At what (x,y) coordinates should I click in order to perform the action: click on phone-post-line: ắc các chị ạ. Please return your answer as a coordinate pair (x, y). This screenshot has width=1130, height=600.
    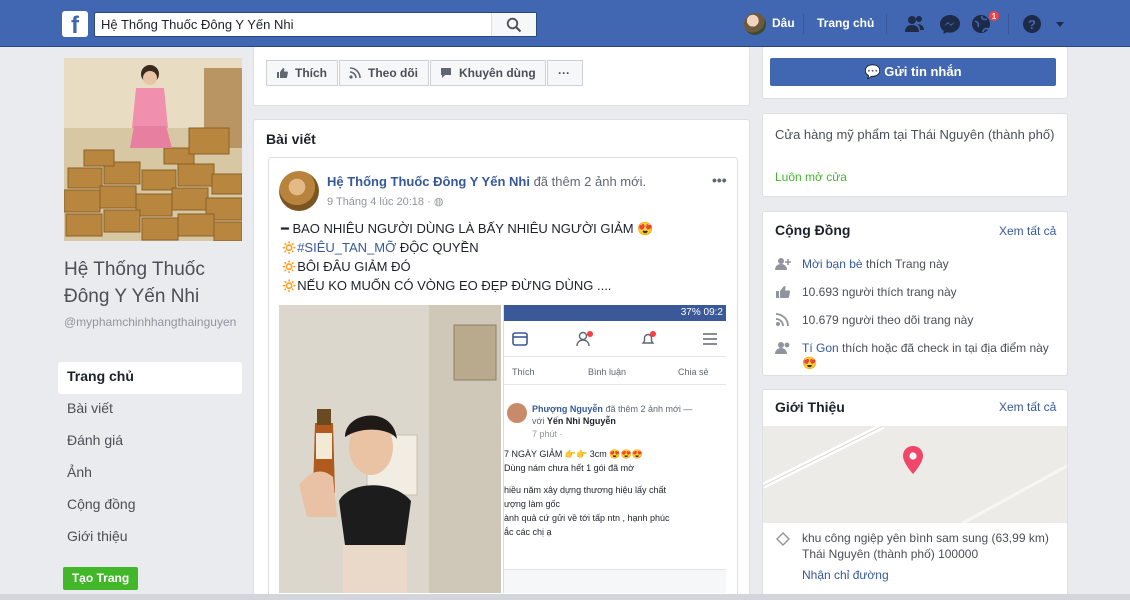
    Looking at the image, I should click on (528, 532).